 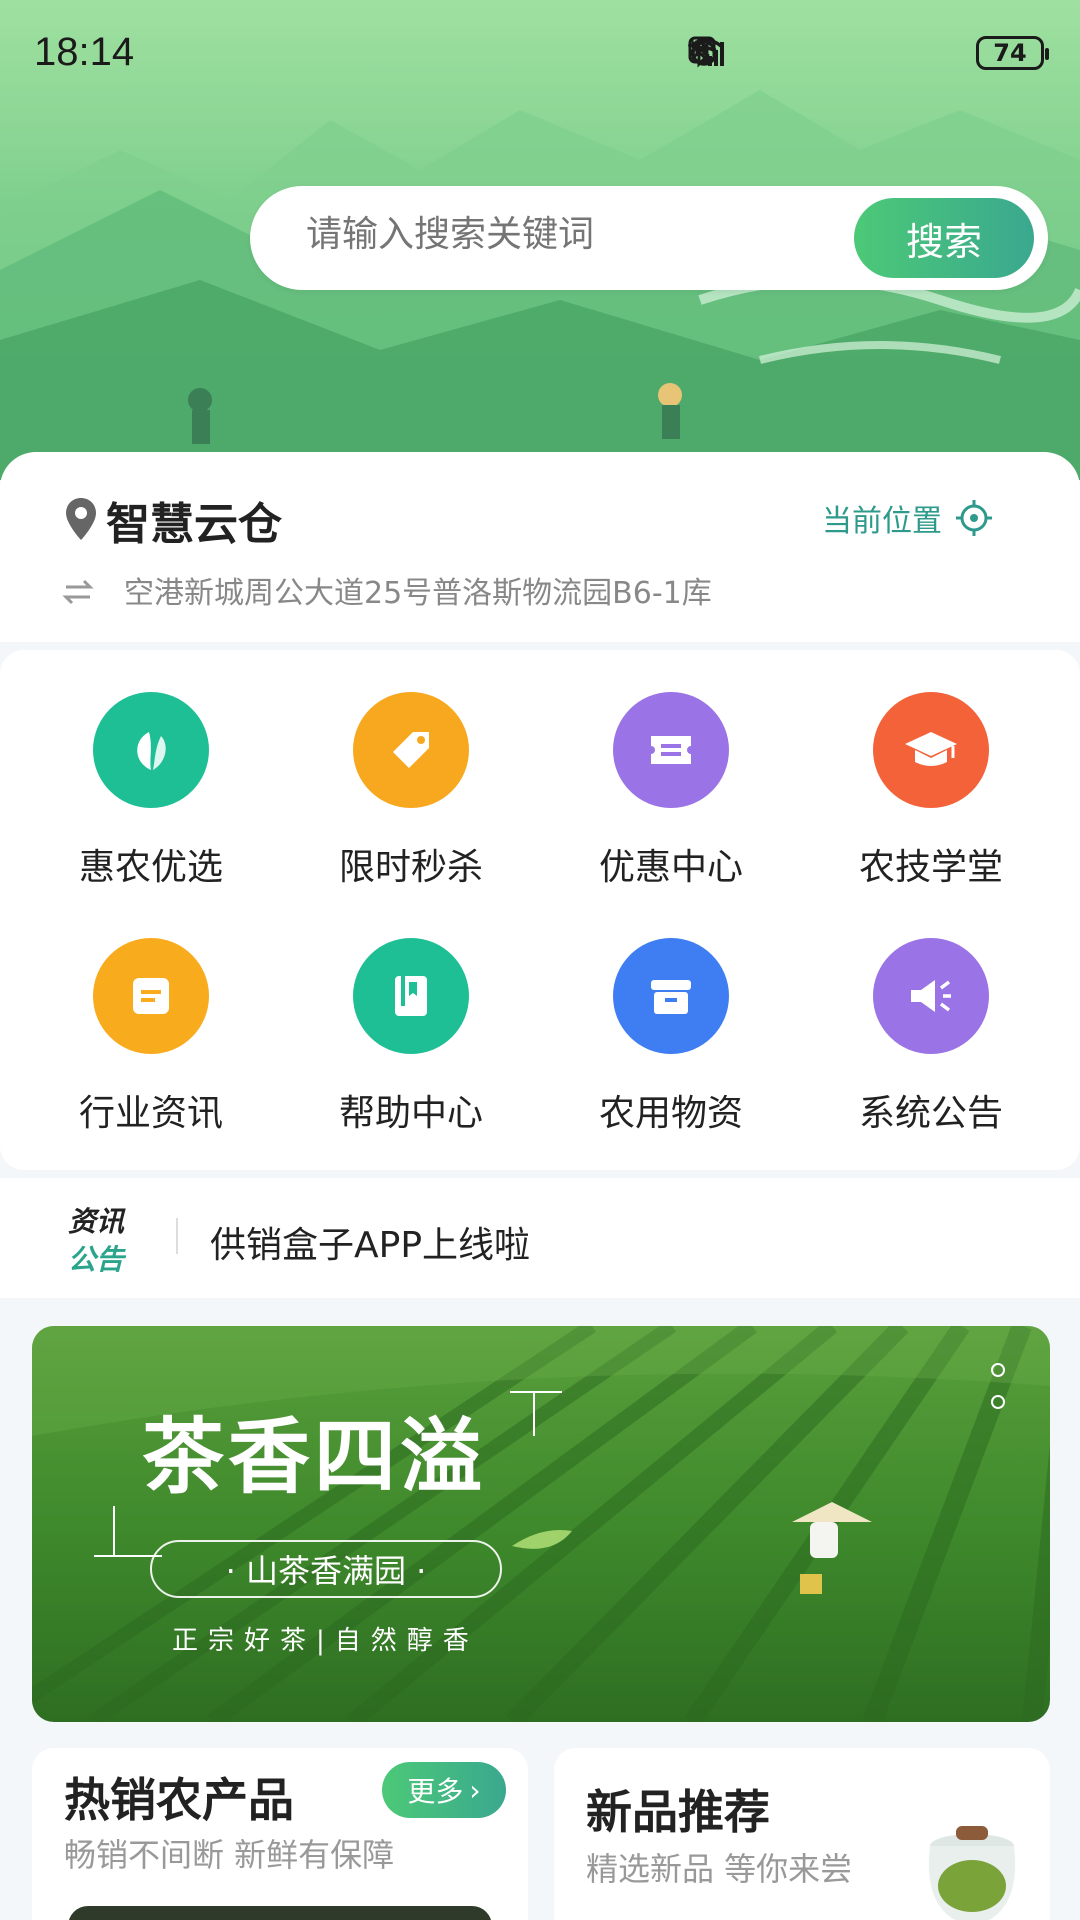 What do you see at coordinates (475, 1790) in the screenshot?
I see `chevron-right-icon: ›` at bounding box center [475, 1790].